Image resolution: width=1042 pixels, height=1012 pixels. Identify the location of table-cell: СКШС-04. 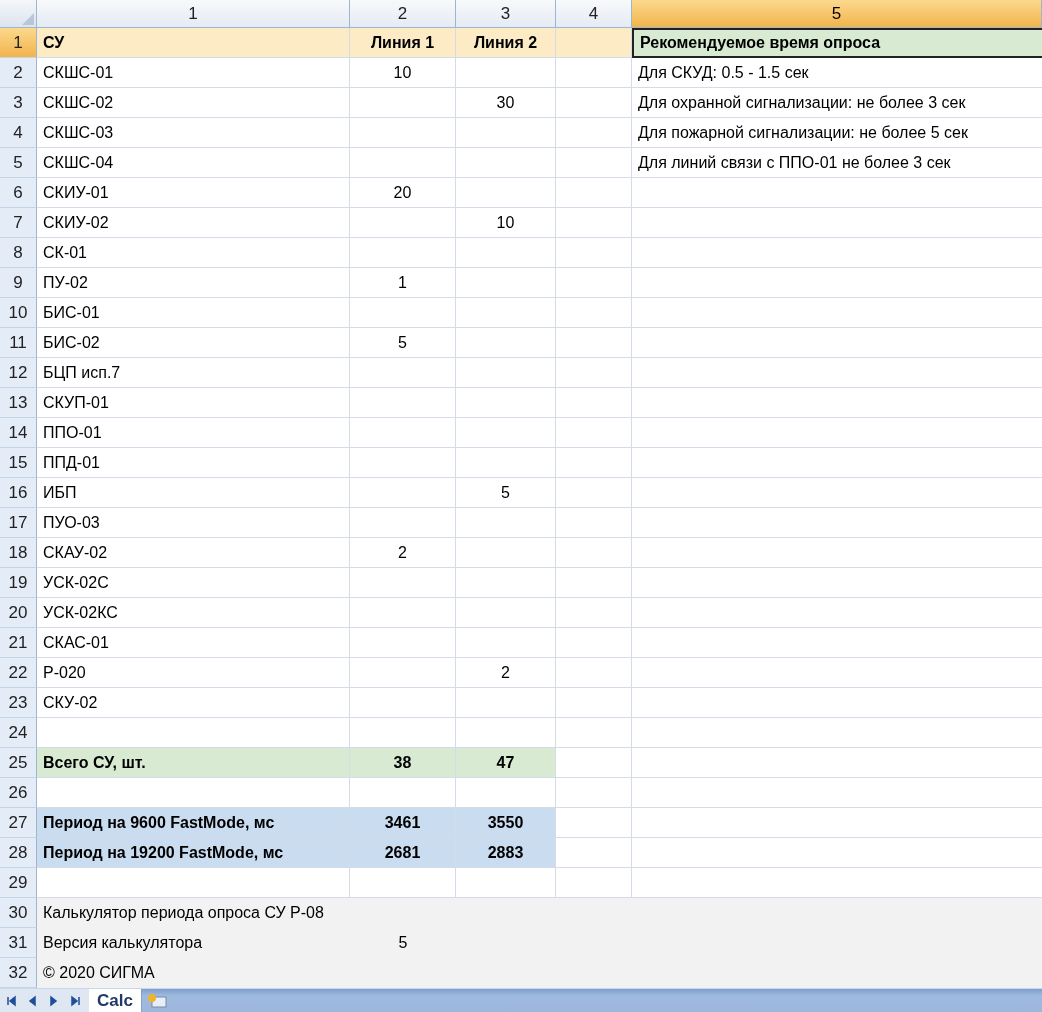
(193, 163).